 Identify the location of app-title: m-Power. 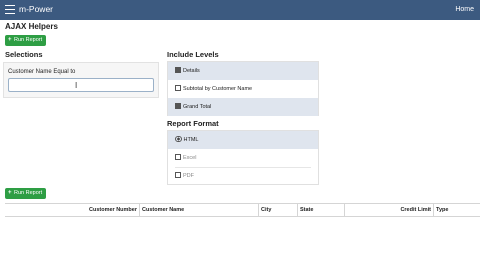
(36, 9).